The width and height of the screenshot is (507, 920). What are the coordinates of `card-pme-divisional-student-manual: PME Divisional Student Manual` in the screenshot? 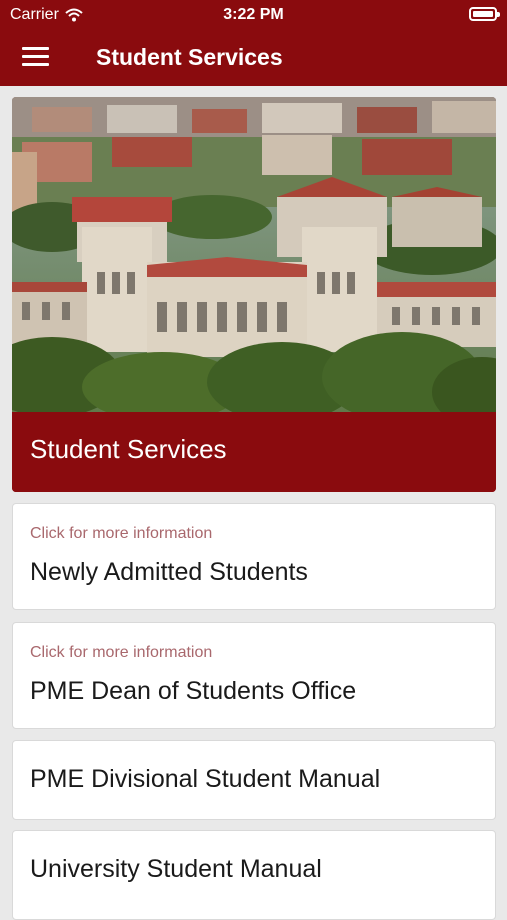 It's located at (254, 780).